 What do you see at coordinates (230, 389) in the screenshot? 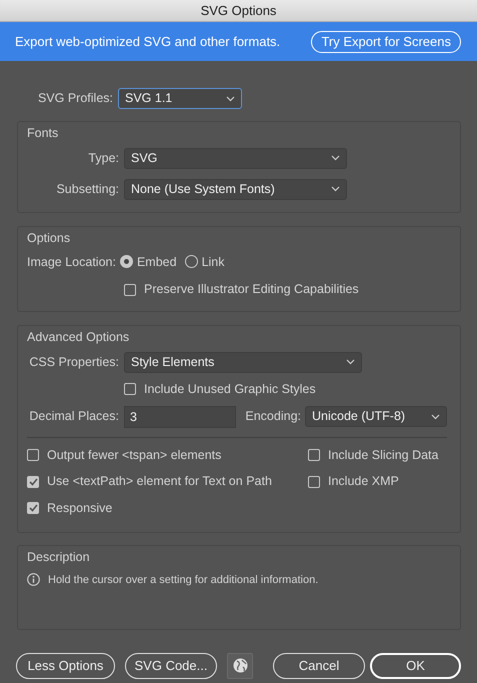
I see `checkbox-label: Include Unused Graphic Styles` at bounding box center [230, 389].